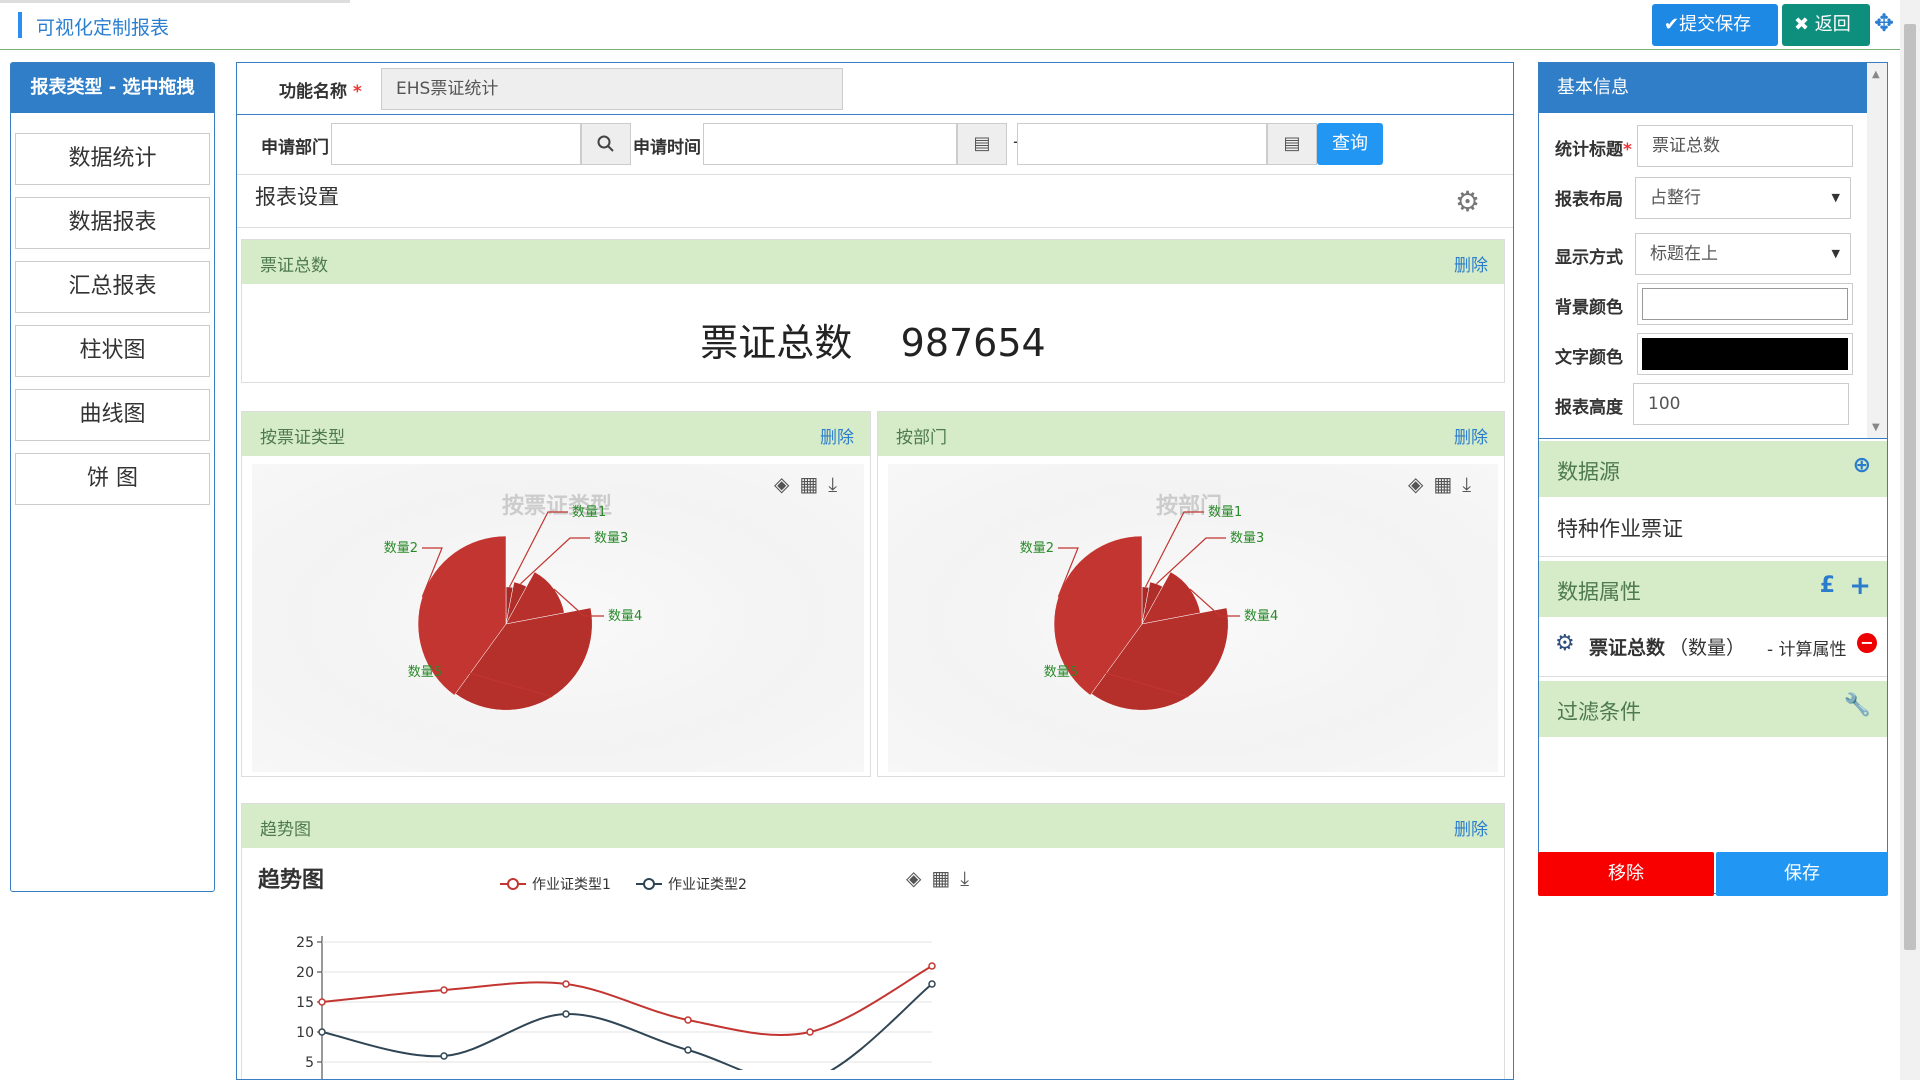  Describe the element at coordinates (456, 144) in the screenshot. I see `dept-input` at that location.